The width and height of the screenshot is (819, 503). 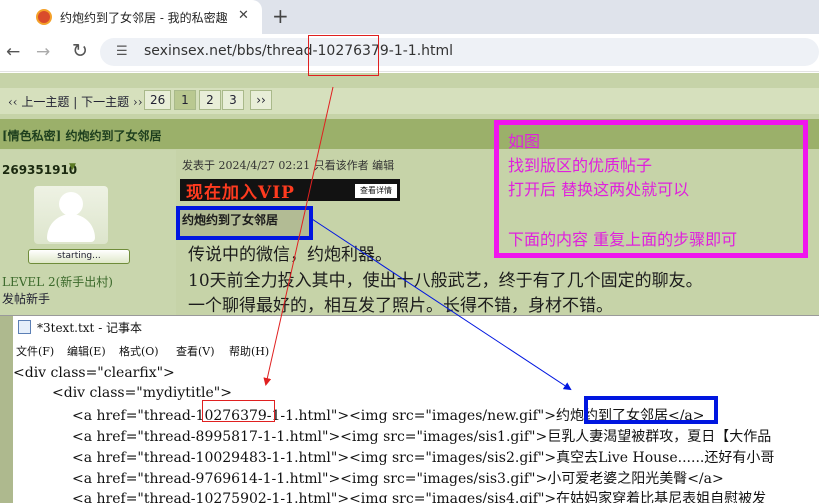 What do you see at coordinates (298, 236) in the screenshot?
I see `red-arrow` at bounding box center [298, 236].